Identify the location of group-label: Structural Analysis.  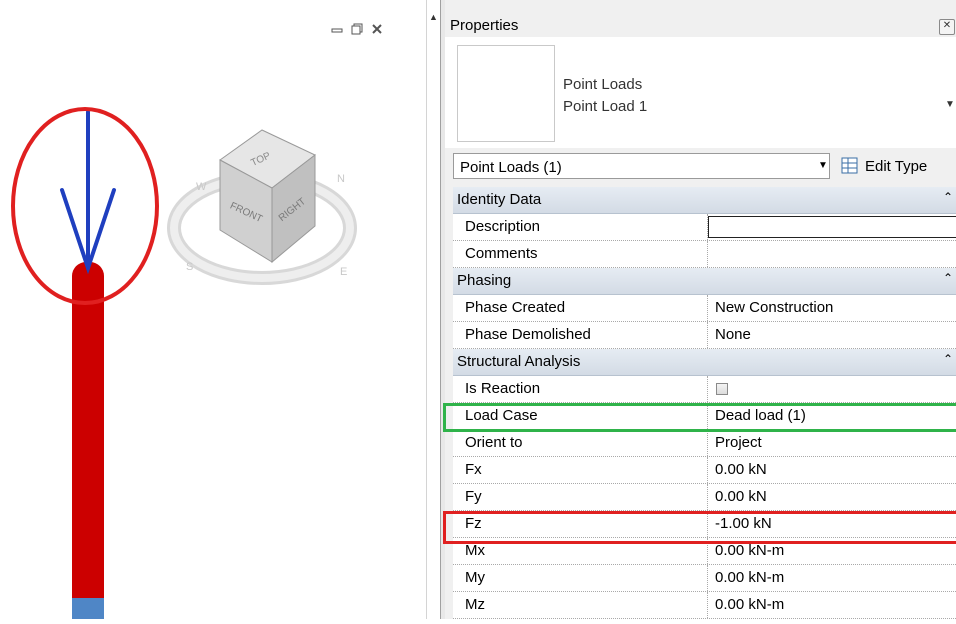
(519, 361).